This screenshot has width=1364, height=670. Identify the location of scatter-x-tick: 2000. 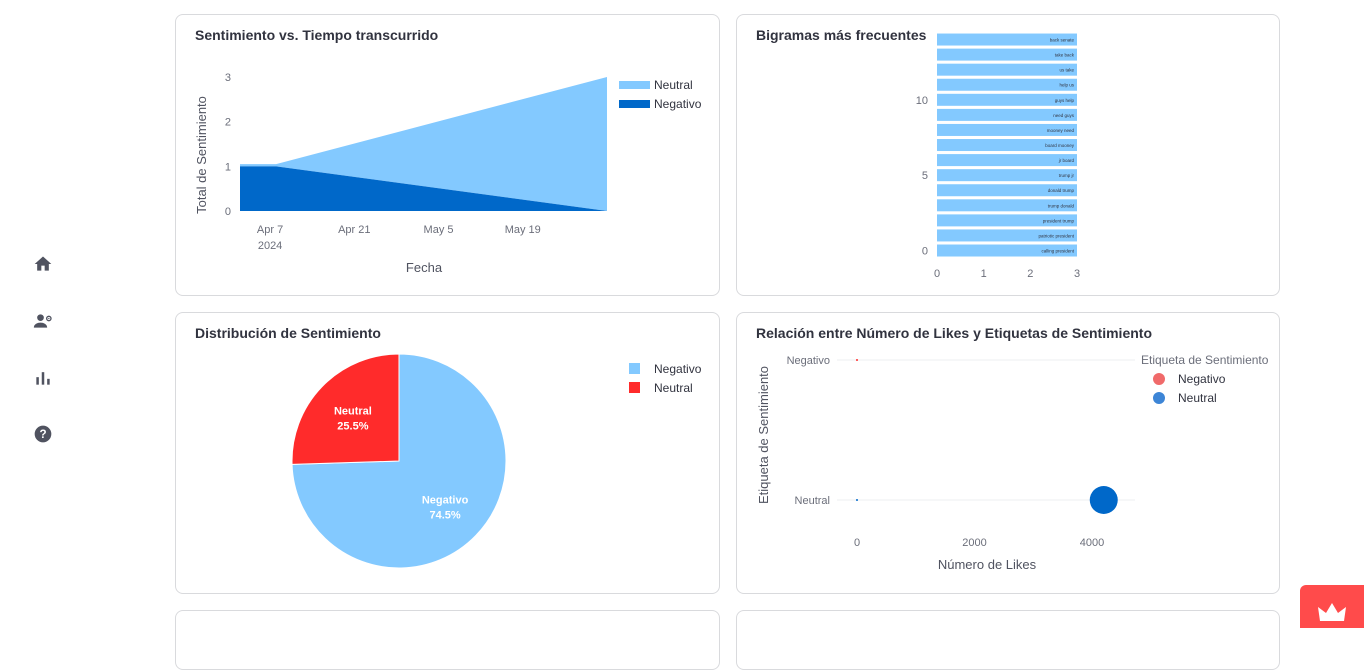
(974, 543).